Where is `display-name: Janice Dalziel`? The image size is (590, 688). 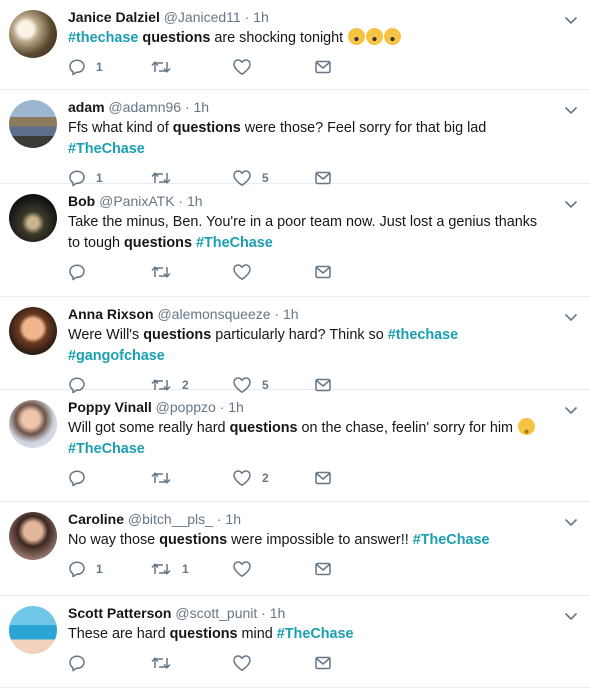 display-name: Janice Dalziel is located at coordinates (114, 17).